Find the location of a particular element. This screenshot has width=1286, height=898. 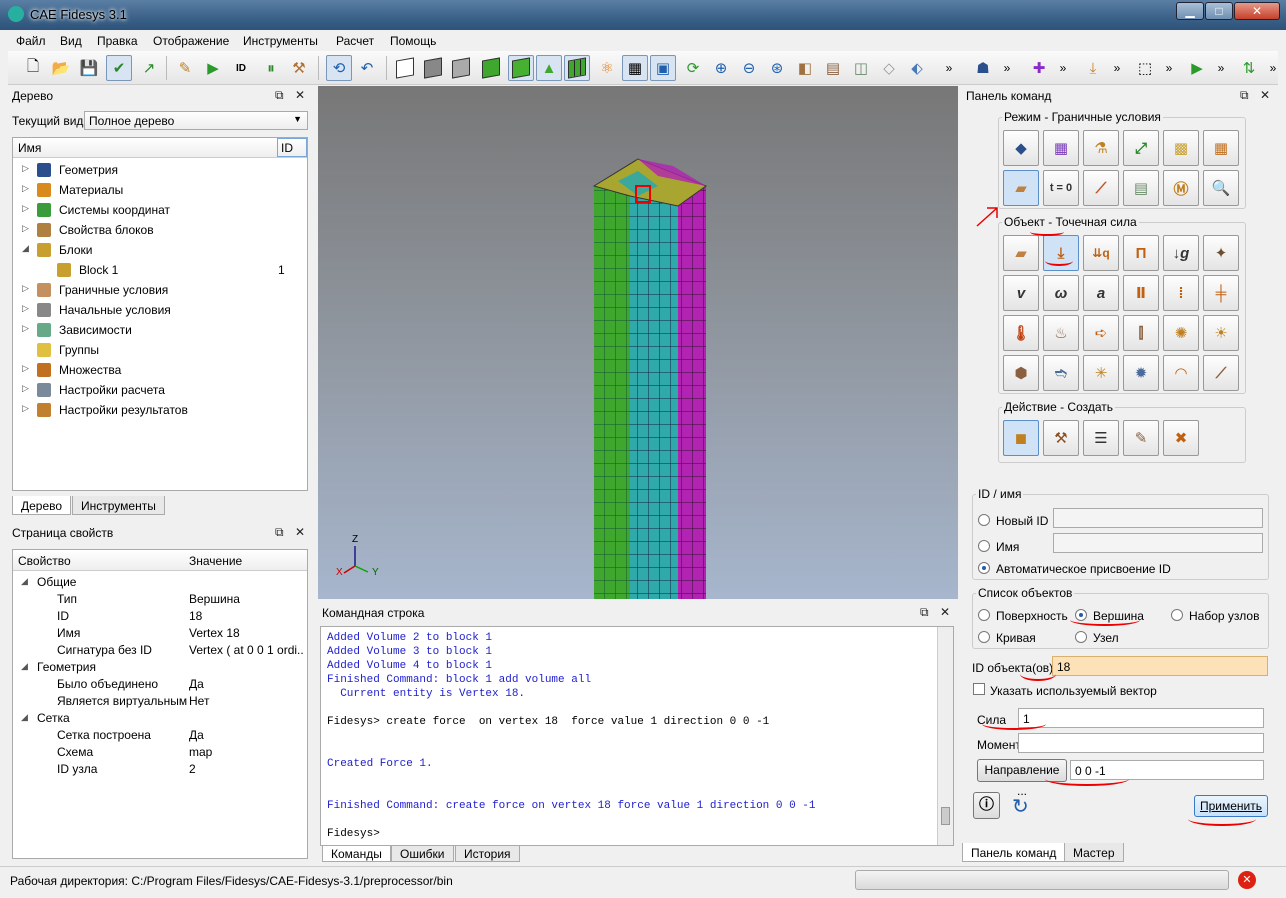

property-row: ◢ Сетка is located at coordinates (160, 718).